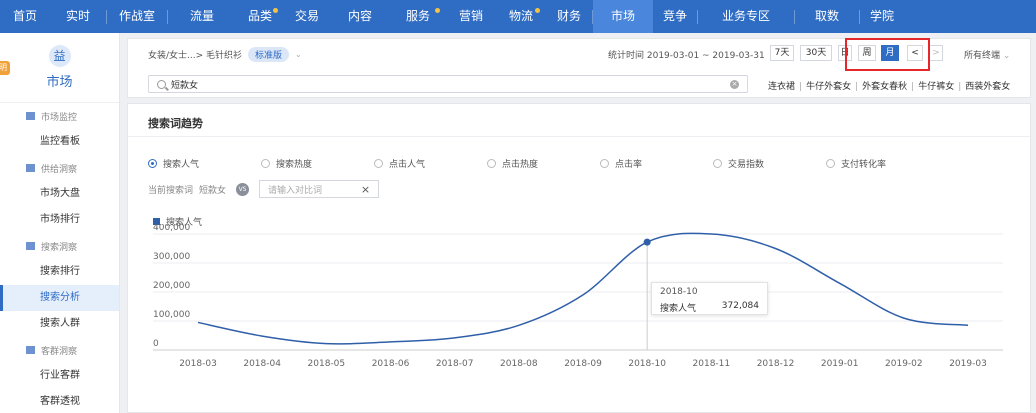 The height and width of the screenshot is (413, 1036). I want to click on compare-input: 请输入对比词 ×, so click(319, 189).